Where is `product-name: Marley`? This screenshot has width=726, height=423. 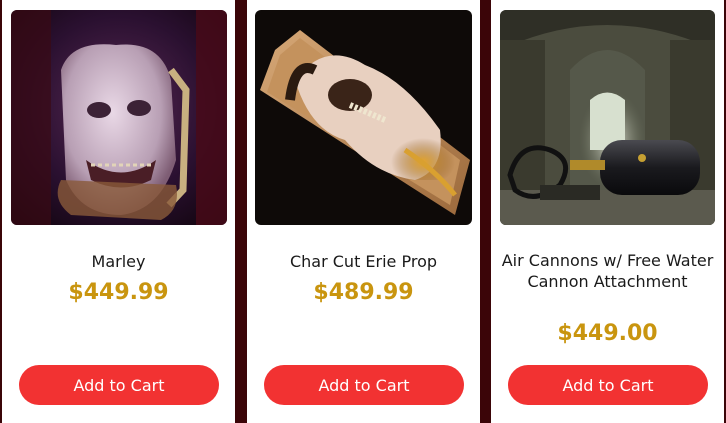
product-name: Marley is located at coordinates (118, 261).